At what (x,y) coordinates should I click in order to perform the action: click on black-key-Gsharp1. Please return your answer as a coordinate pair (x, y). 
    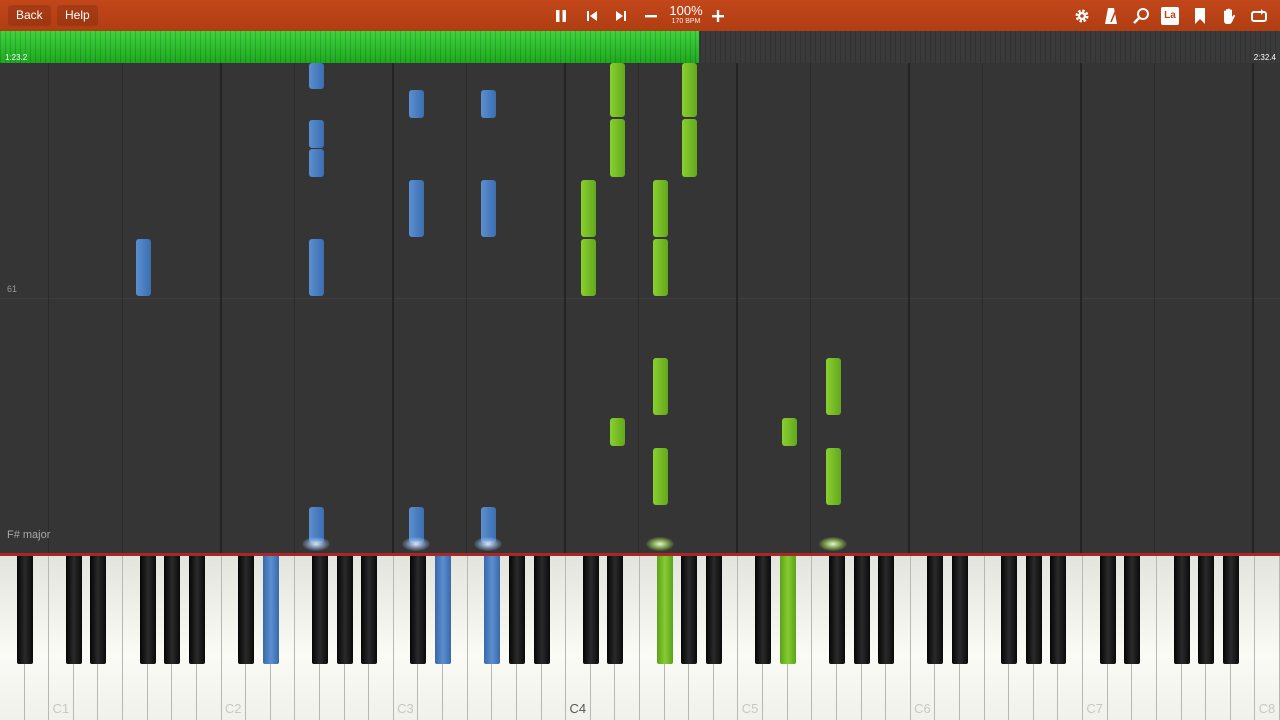
    Looking at the image, I should click on (172, 610).